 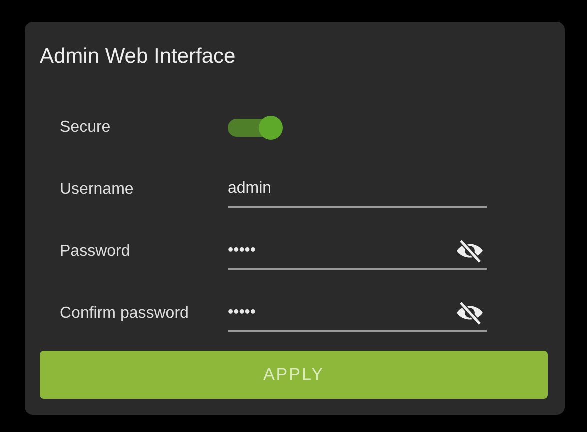 I want to click on field-label: Confirm password, so click(x=125, y=314).